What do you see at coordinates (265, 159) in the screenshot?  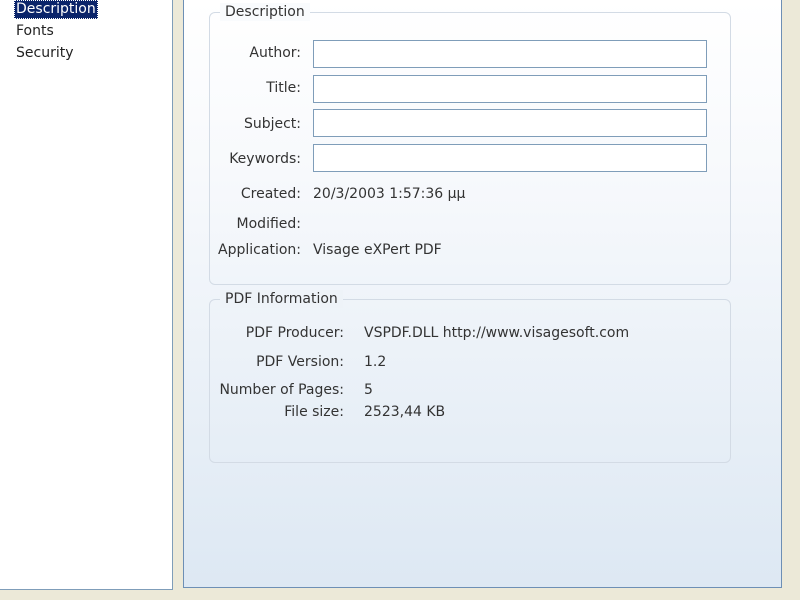 I see `keywords-label: Keywords:` at bounding box center [265, 159].